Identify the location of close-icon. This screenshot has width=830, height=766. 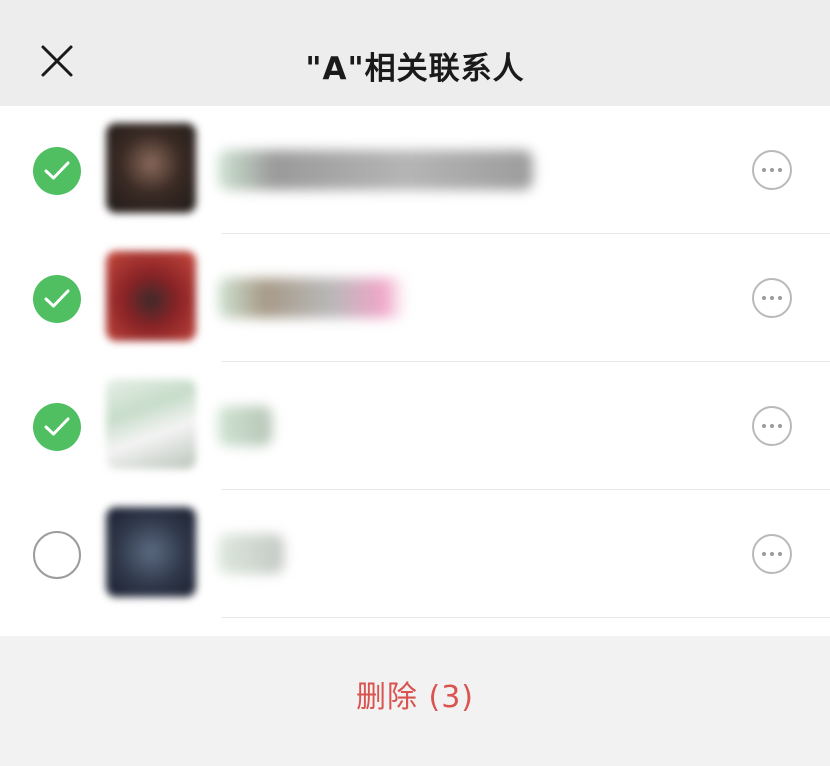
(57, 61).